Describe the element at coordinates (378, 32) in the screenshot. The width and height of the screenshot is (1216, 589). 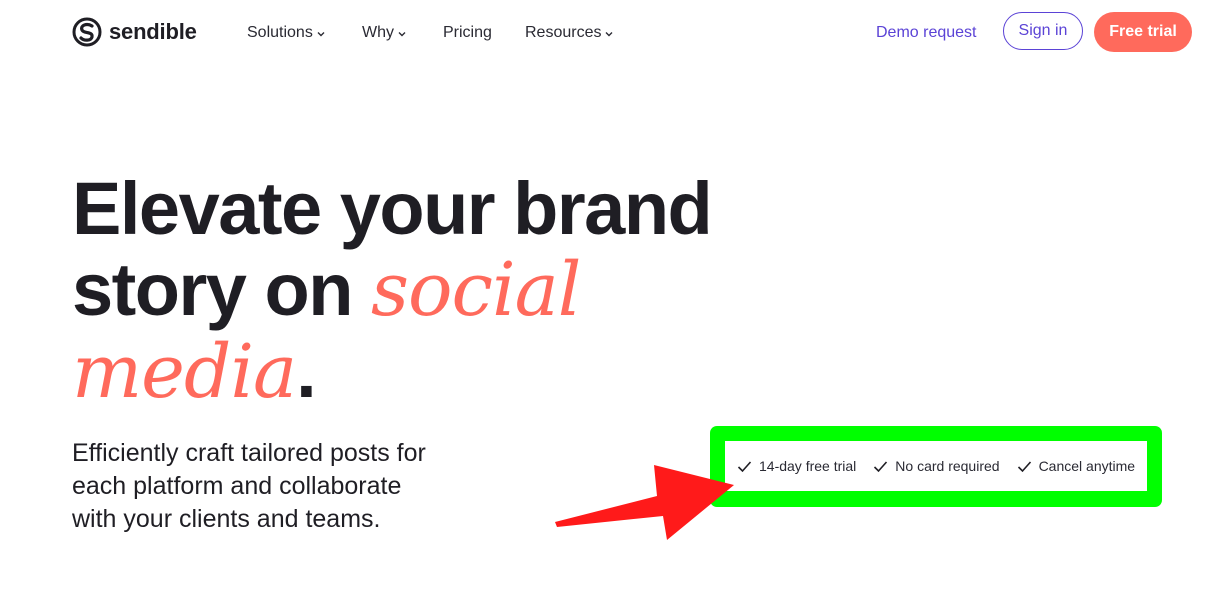
I see `nav-label: Why` at that location.